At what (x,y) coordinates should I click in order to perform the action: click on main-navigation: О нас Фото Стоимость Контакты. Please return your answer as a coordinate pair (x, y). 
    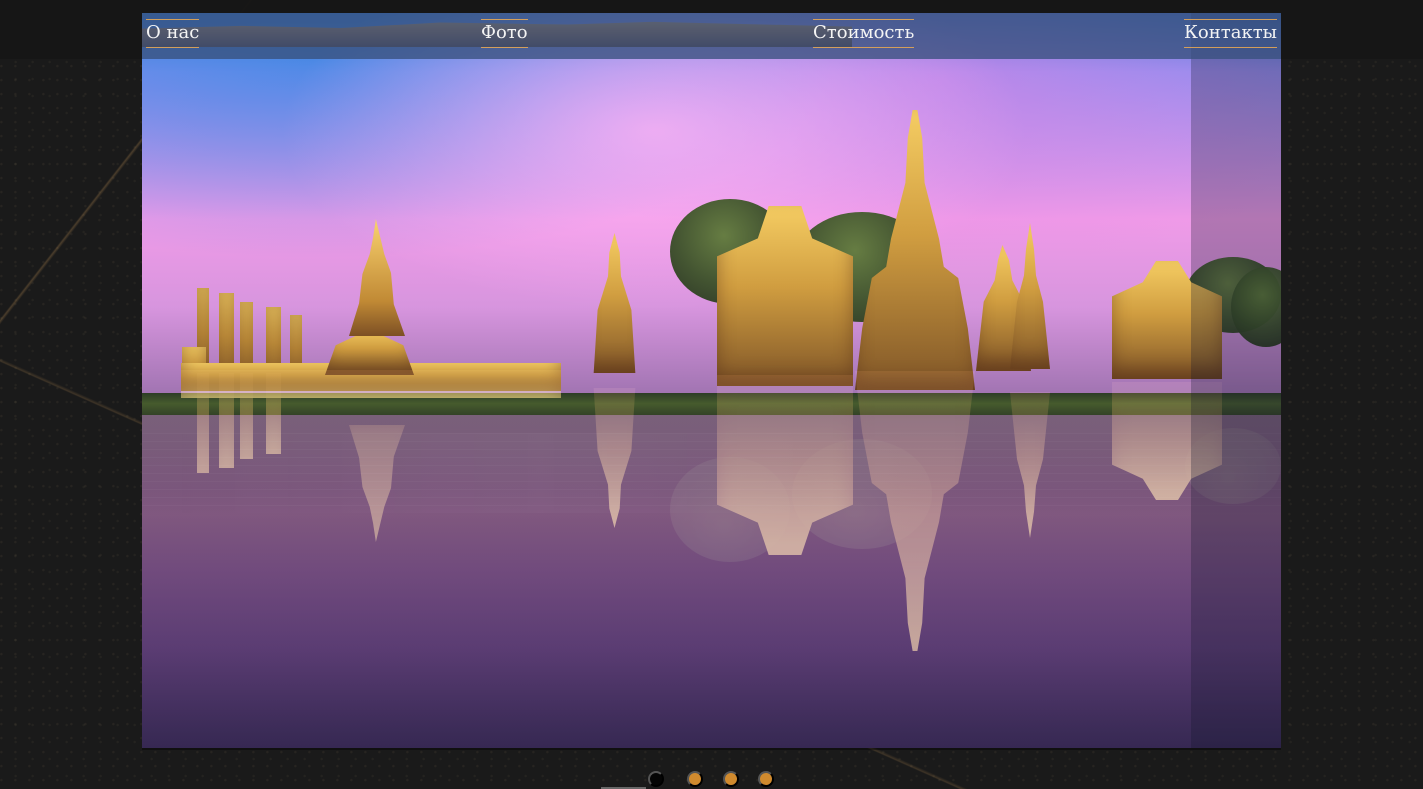
    Looking at the image, I should click on (711, 36).